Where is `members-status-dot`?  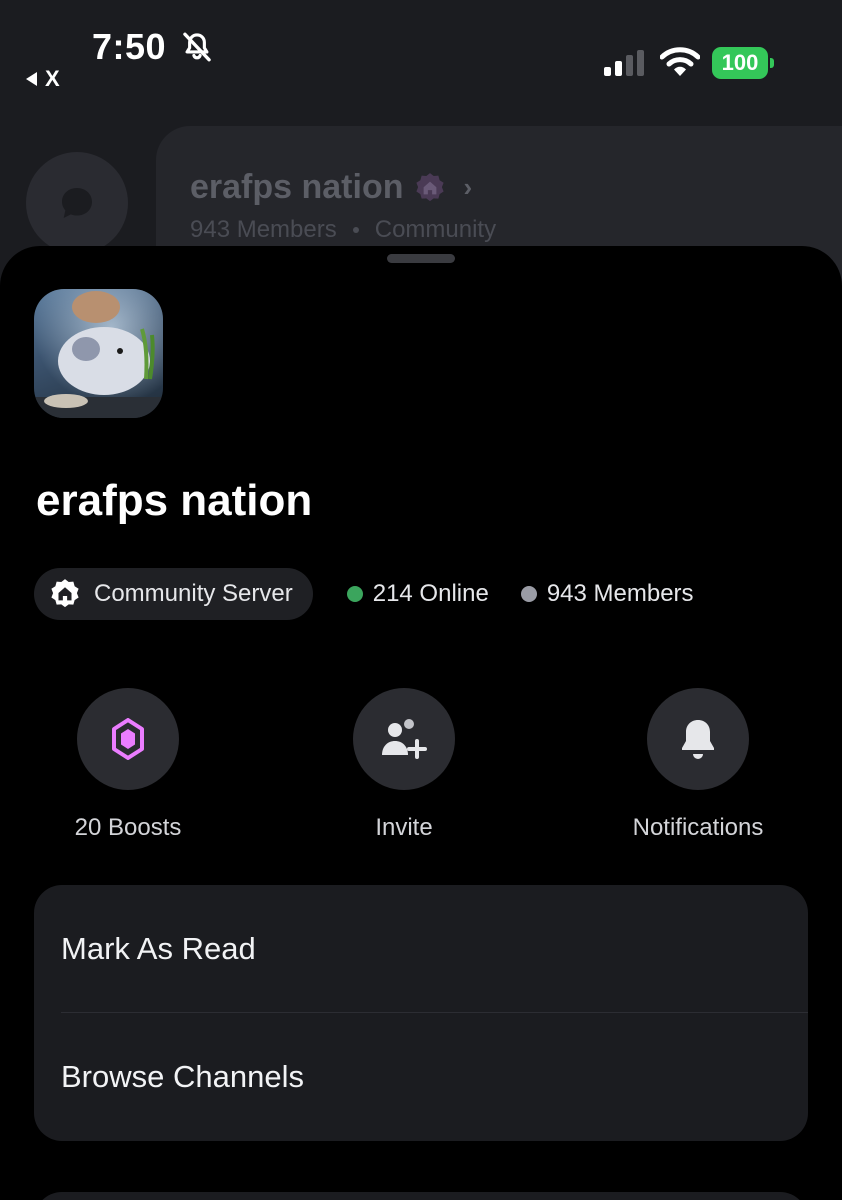
members-status-dot is located at coordinates (528, 594).